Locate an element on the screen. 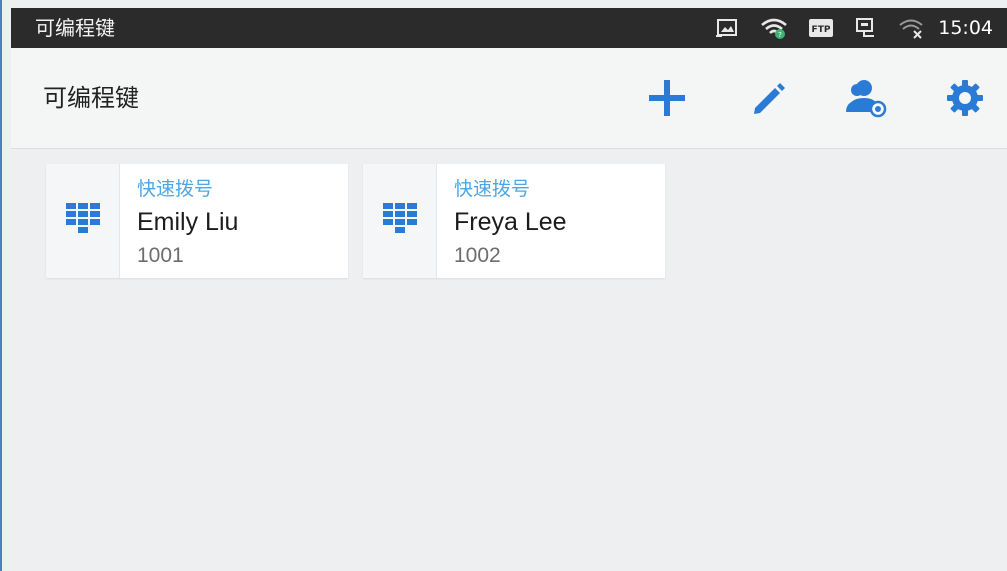 The image size is (1007, 571). edit-icon is located at coordinates (769, 100).